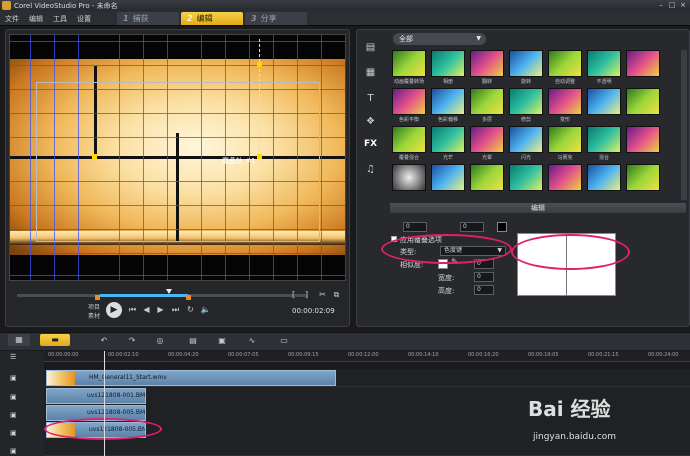  What do you see at coordinates (193, 341) in the screenshot?
I see `mix-icon: ▤` at bounding box center [193, 341].